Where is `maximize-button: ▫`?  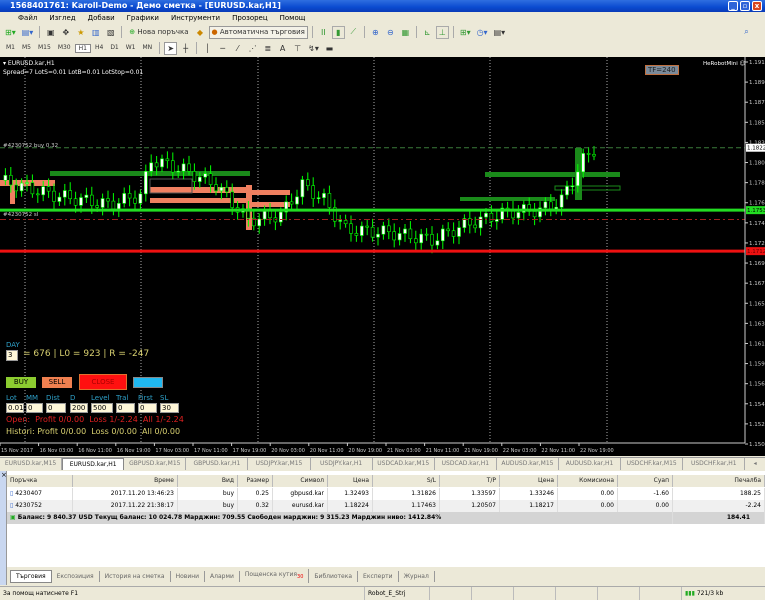
maximize-button: ▫ is located at coordinates (745, 6).